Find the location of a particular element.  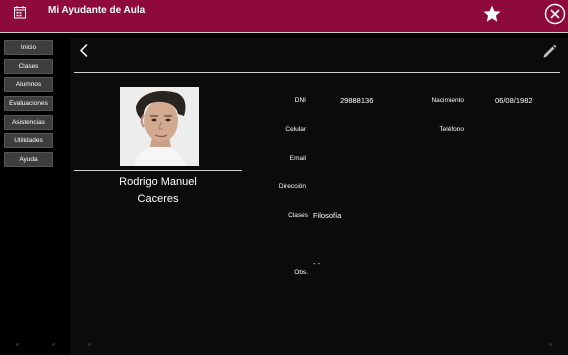

header-divider is located at coordinates (317, 72).